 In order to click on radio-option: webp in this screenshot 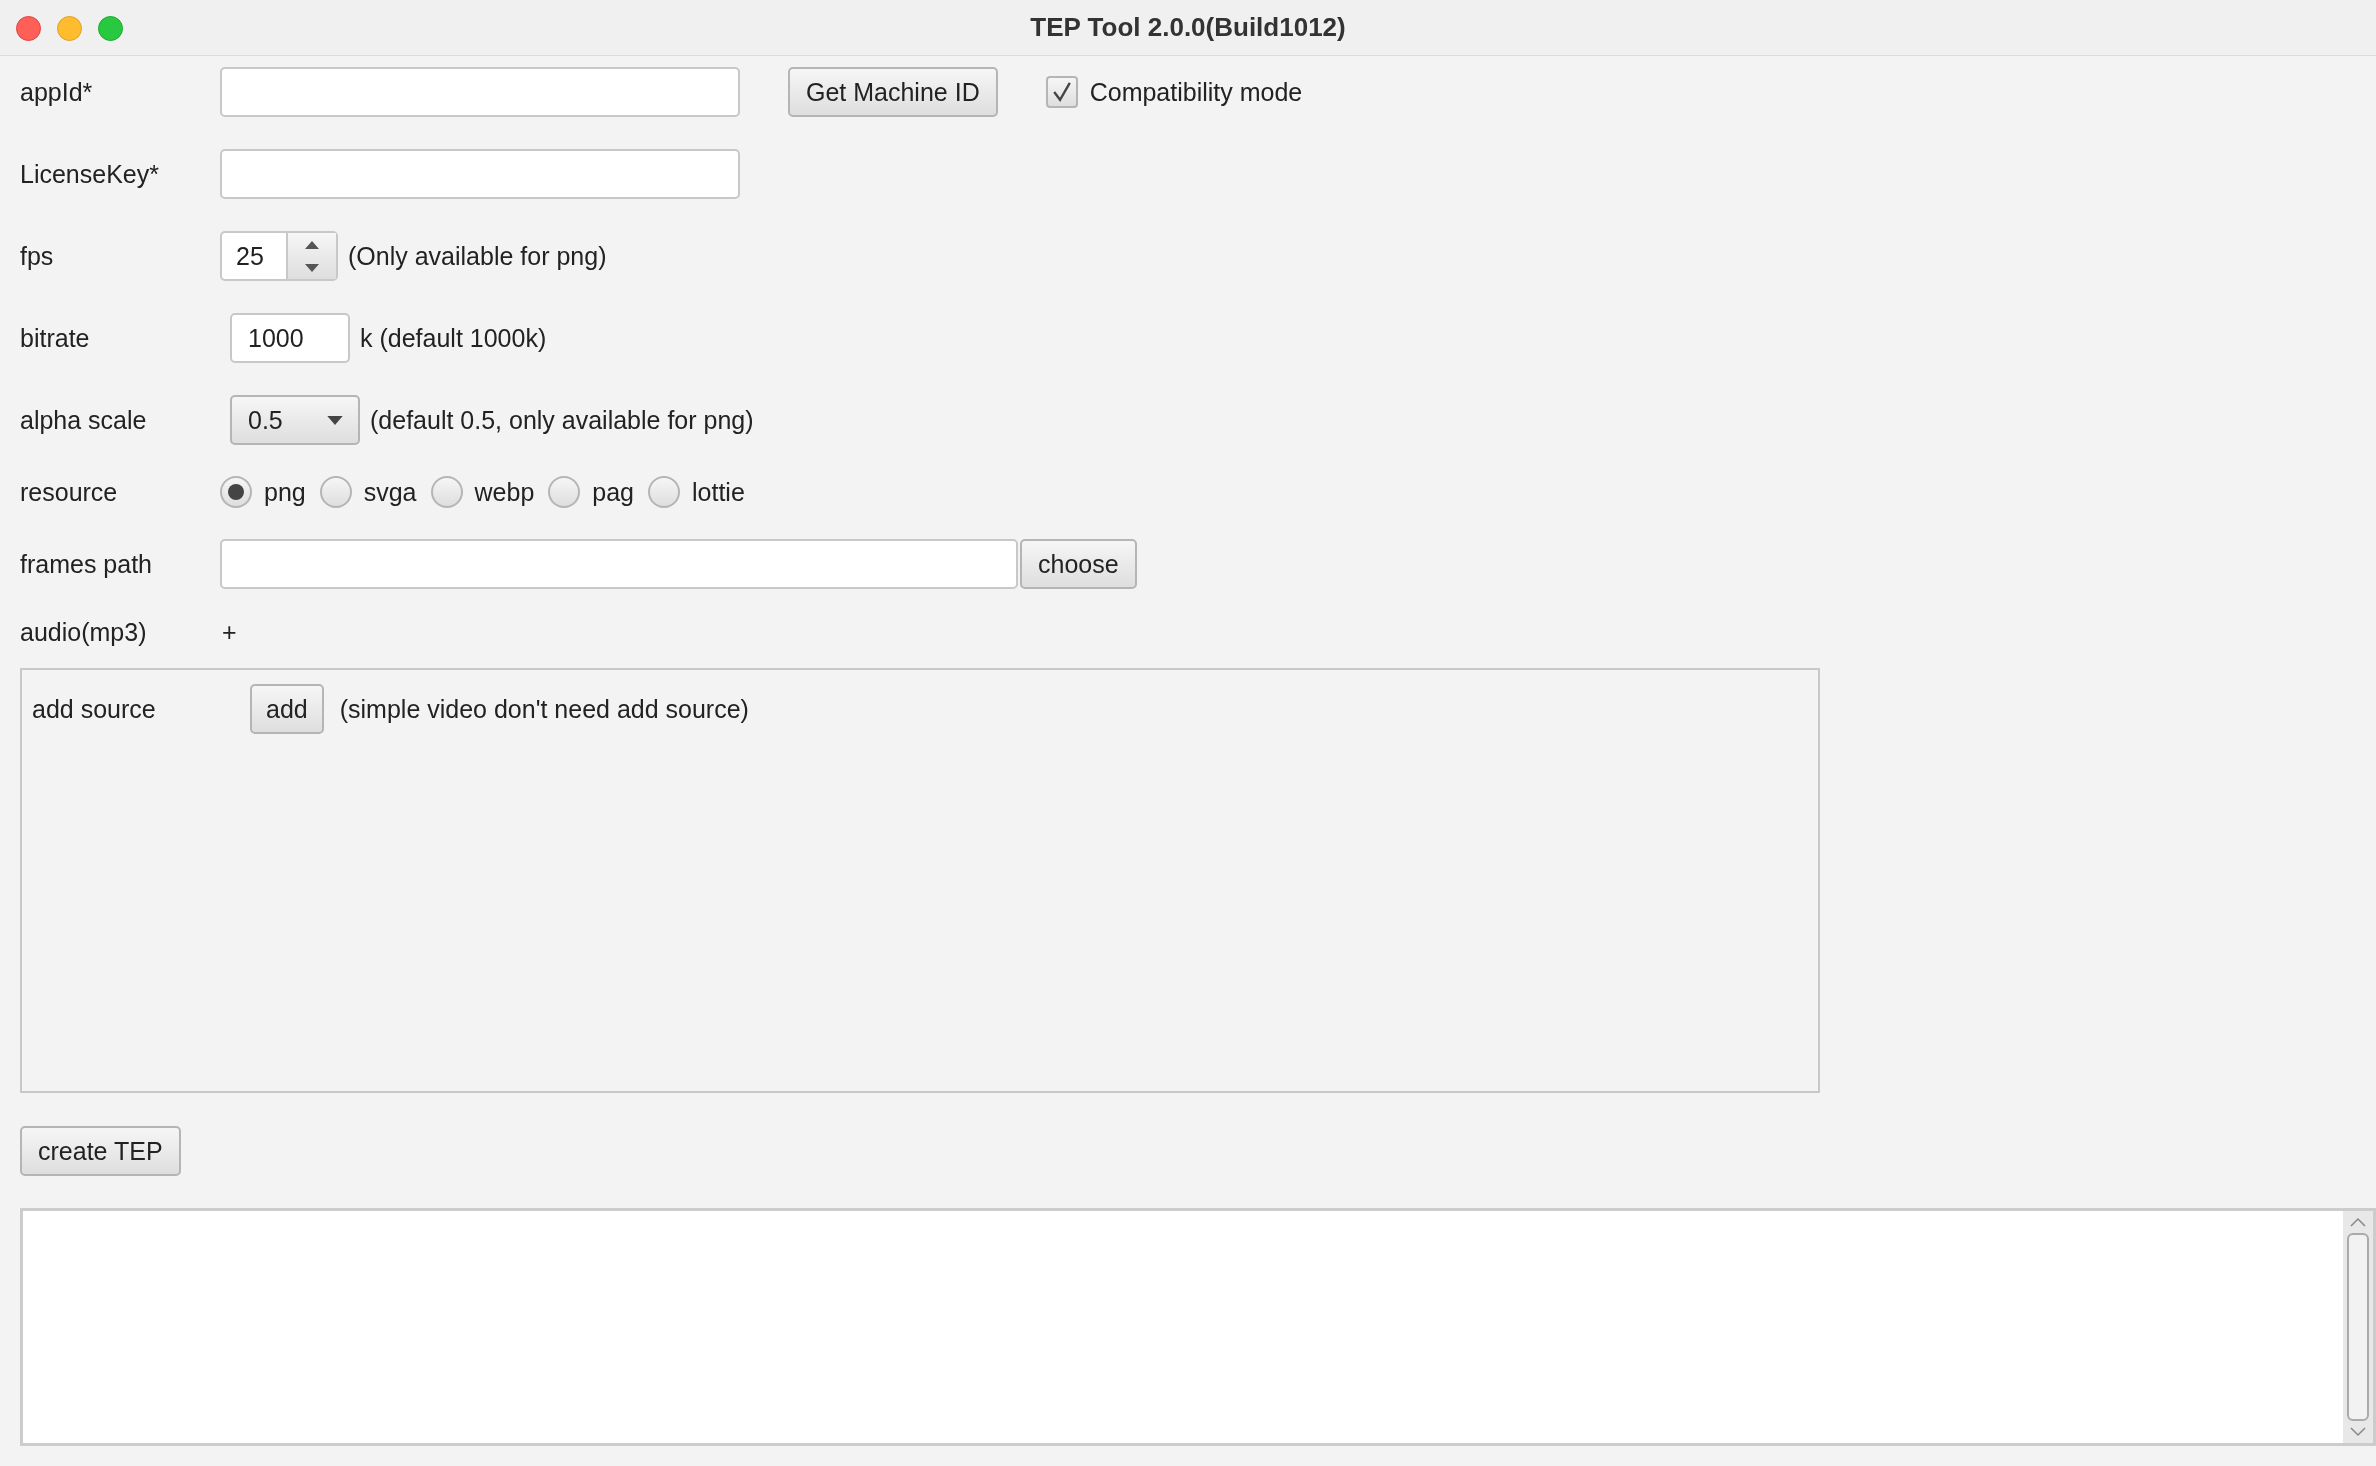, I will do `click(482, 492)`.